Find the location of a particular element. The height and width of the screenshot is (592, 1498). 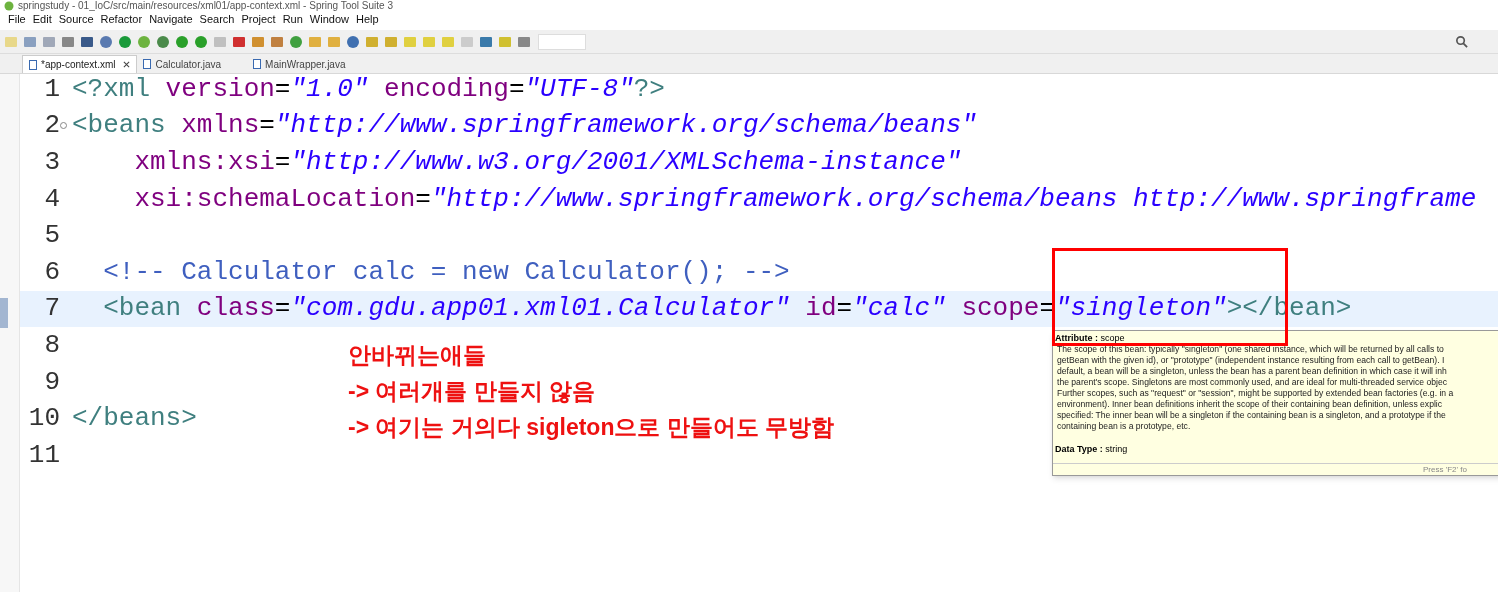

tooltip-heading: Attribute : scope is located at coordinates (1090, 338).